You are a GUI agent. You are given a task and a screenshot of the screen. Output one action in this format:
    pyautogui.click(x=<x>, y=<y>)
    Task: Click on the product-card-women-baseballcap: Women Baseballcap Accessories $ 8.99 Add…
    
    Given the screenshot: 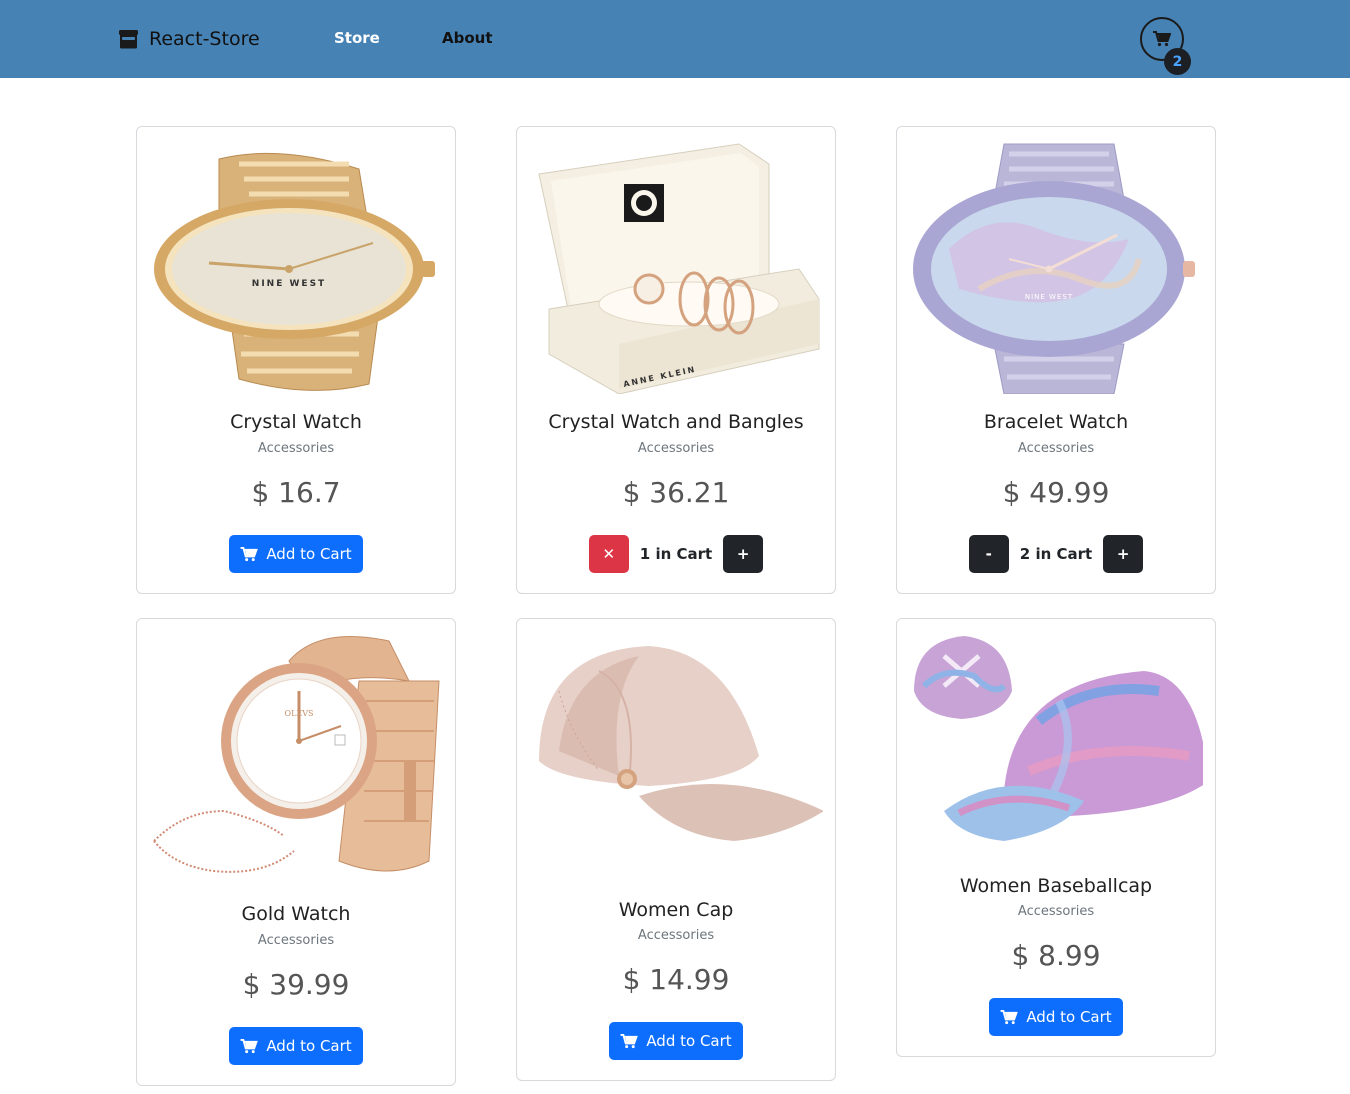 What is the action you would take?
    pyautogui.click(x=1056, y=837)
    